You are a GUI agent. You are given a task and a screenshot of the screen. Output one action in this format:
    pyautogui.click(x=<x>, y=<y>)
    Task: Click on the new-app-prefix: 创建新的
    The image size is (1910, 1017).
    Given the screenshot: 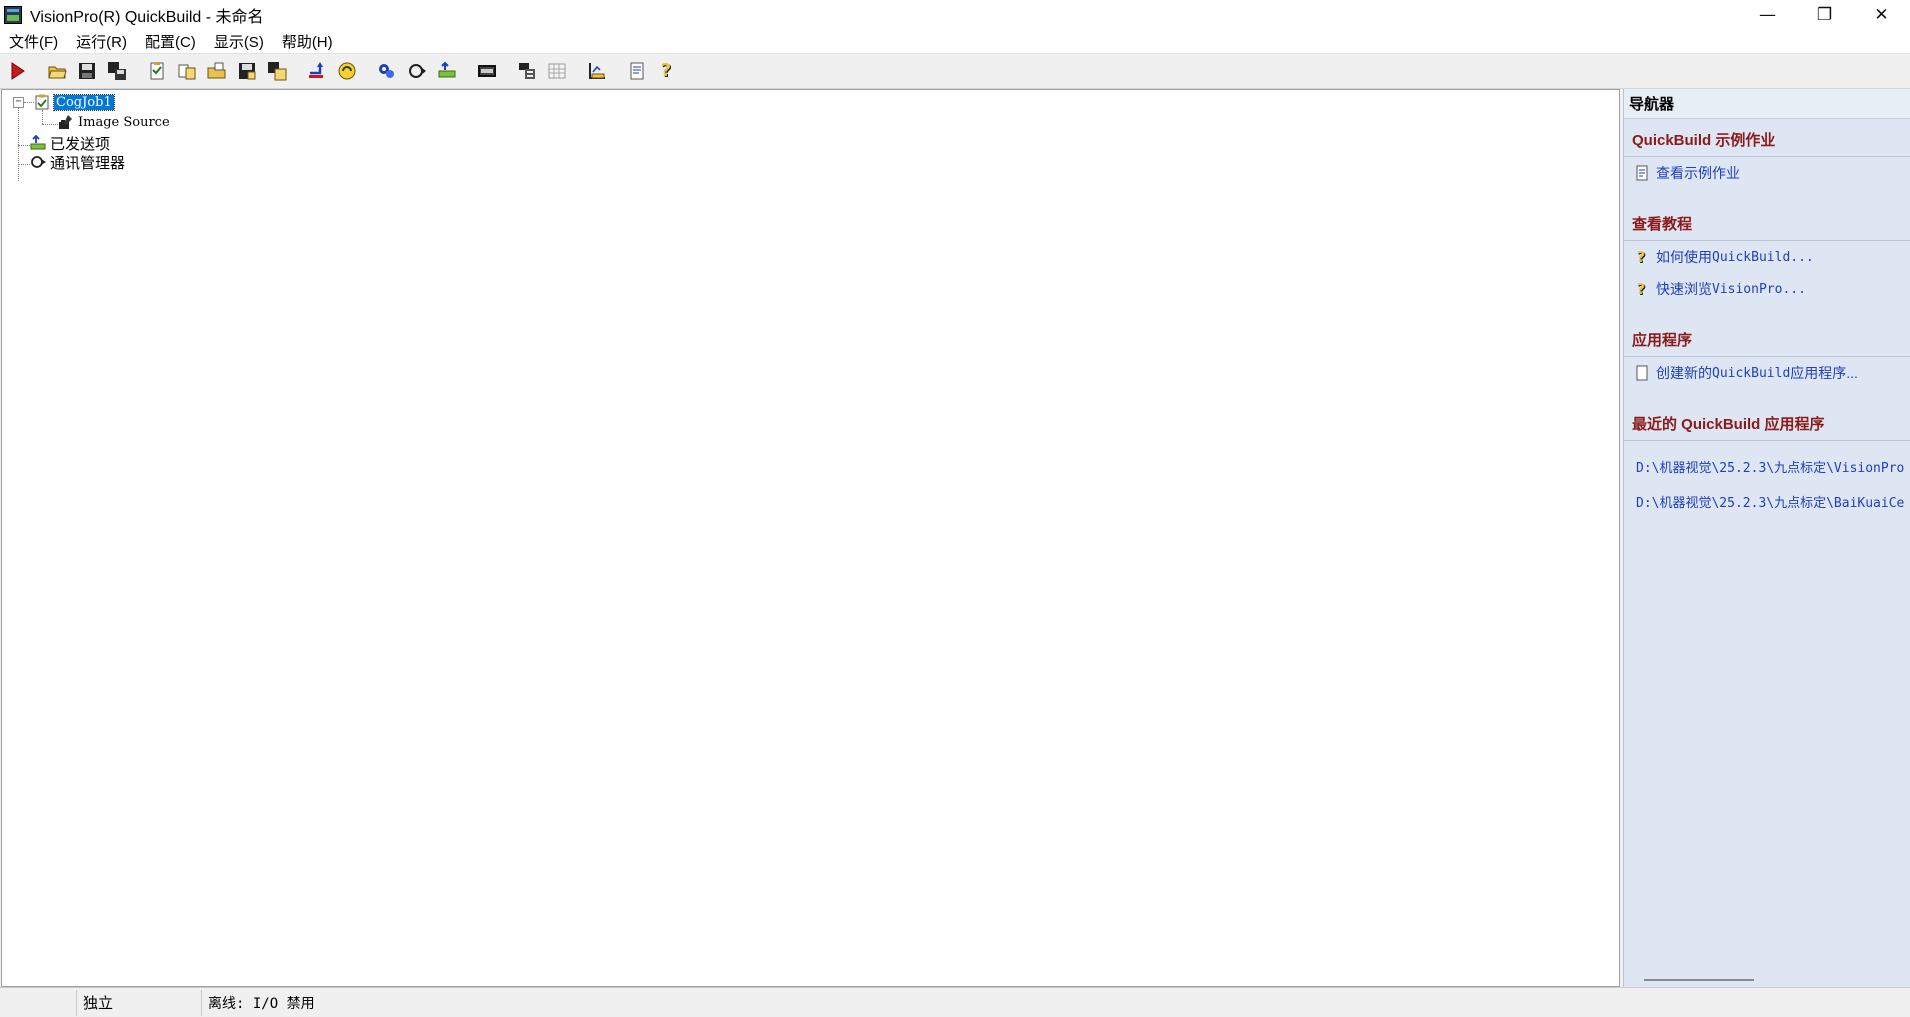 What is the action you would take?
    pyautogui.click(x=1684, y=373)
    